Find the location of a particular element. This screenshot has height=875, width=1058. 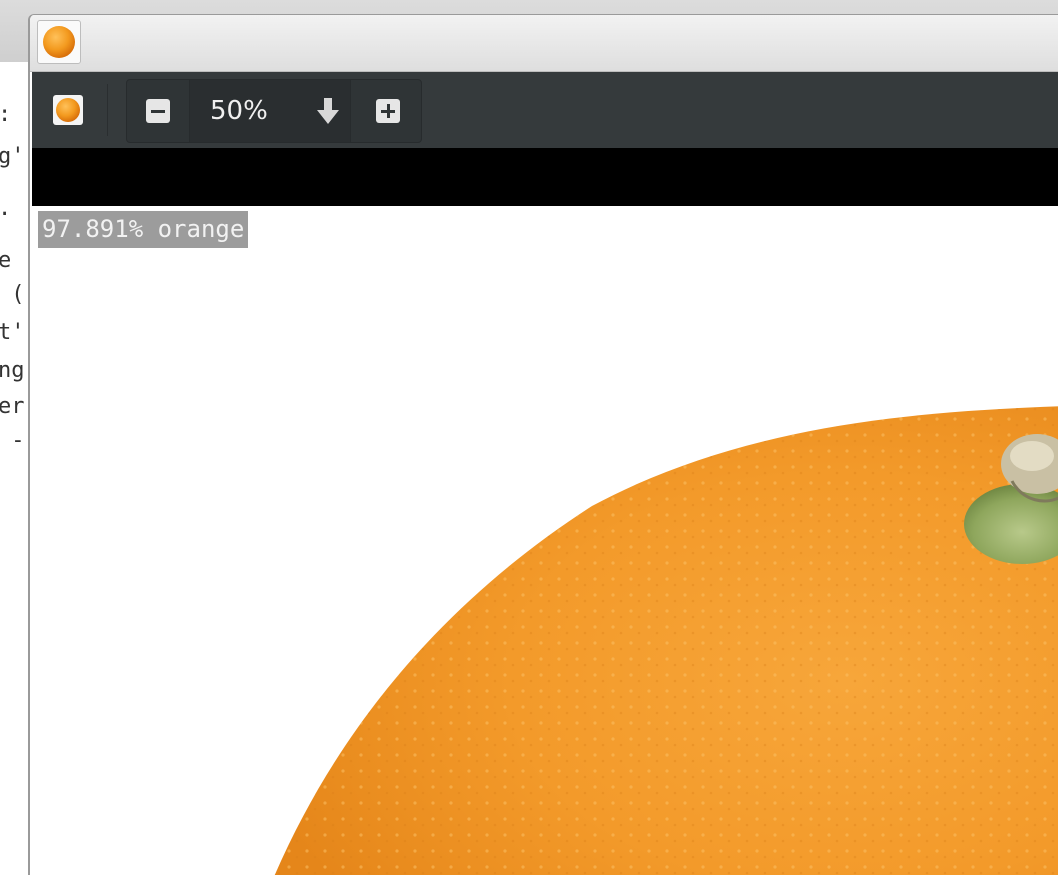

toolbar: 50% is located at coordinates (545, 110).